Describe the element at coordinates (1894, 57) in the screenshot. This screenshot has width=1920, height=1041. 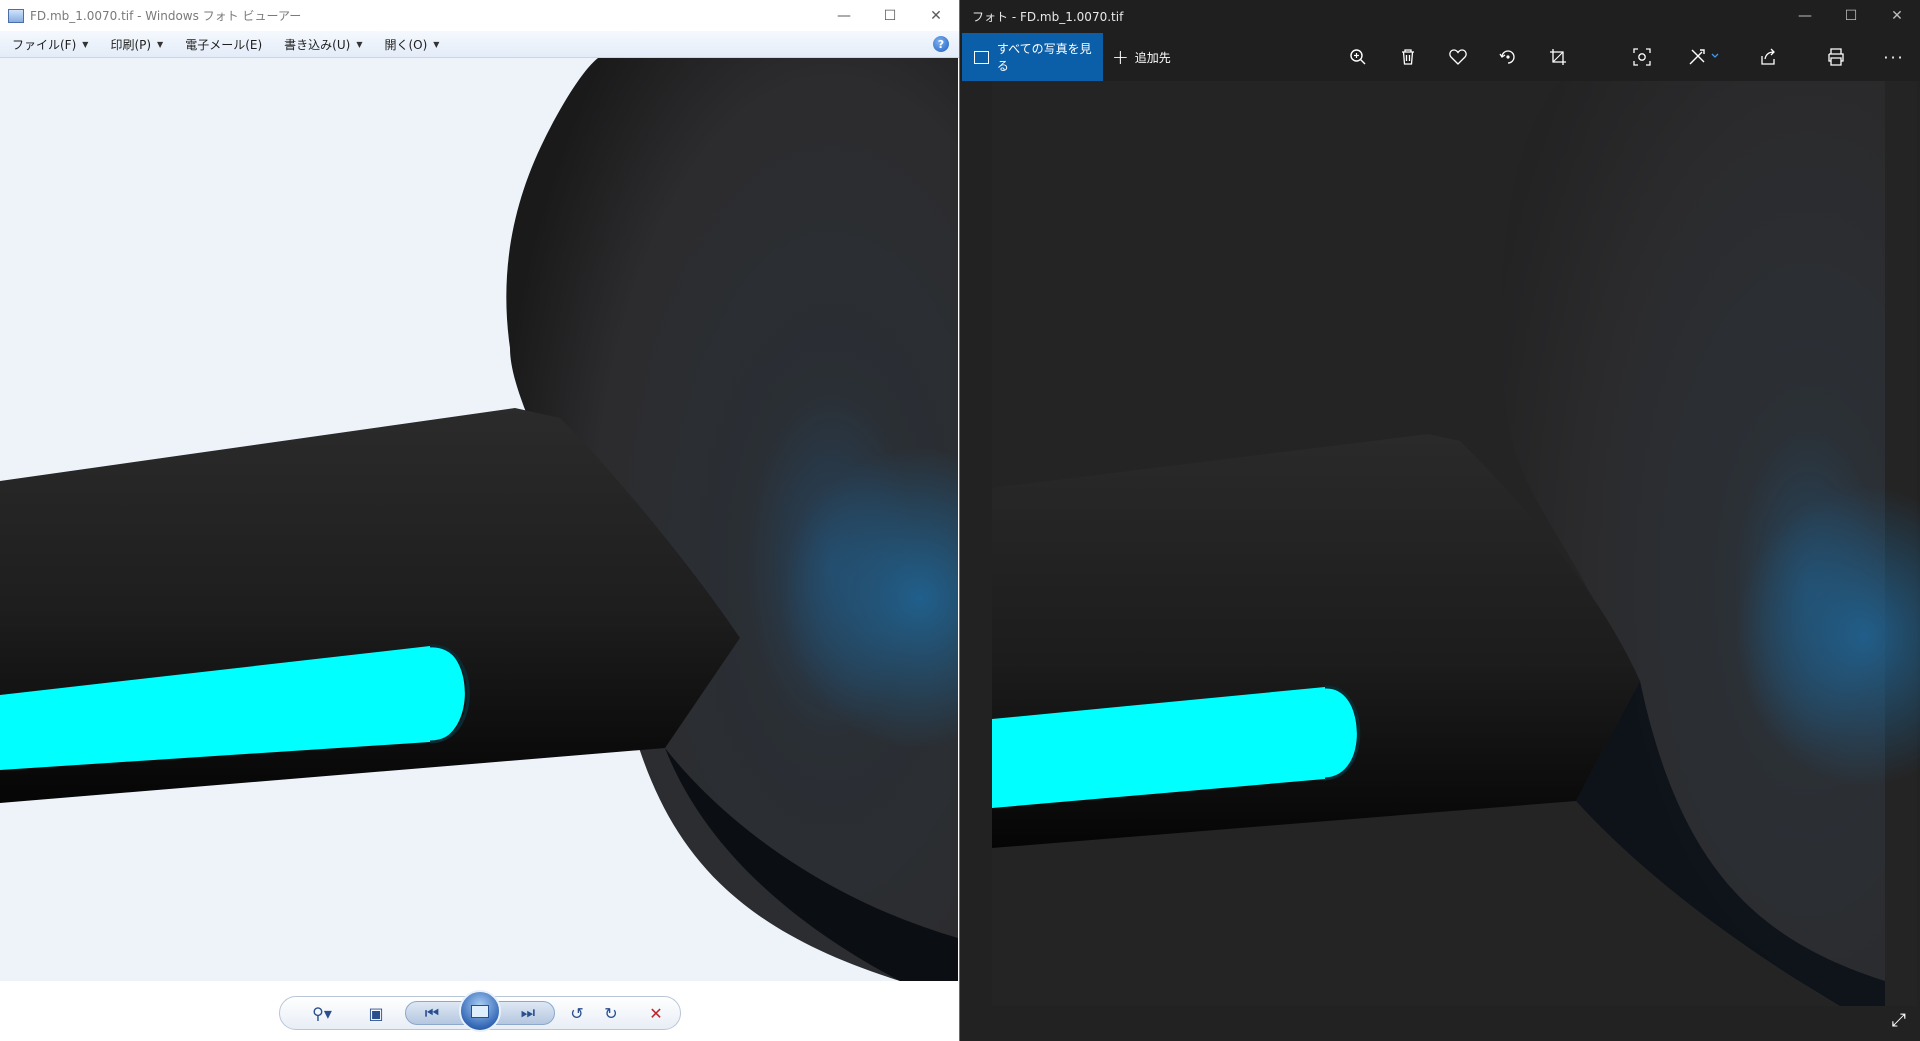
I see `more-icon: ···` at that location.